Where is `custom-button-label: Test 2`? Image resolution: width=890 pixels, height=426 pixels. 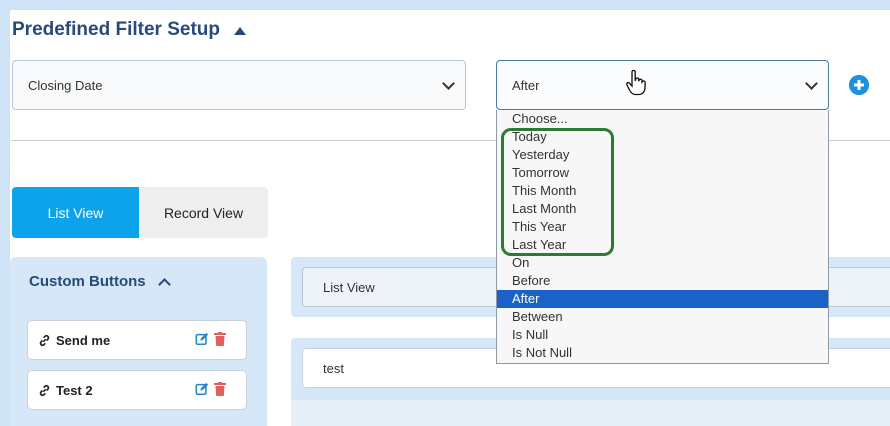
custom-button-label: Test 2 is located at coordinates (74, 390).